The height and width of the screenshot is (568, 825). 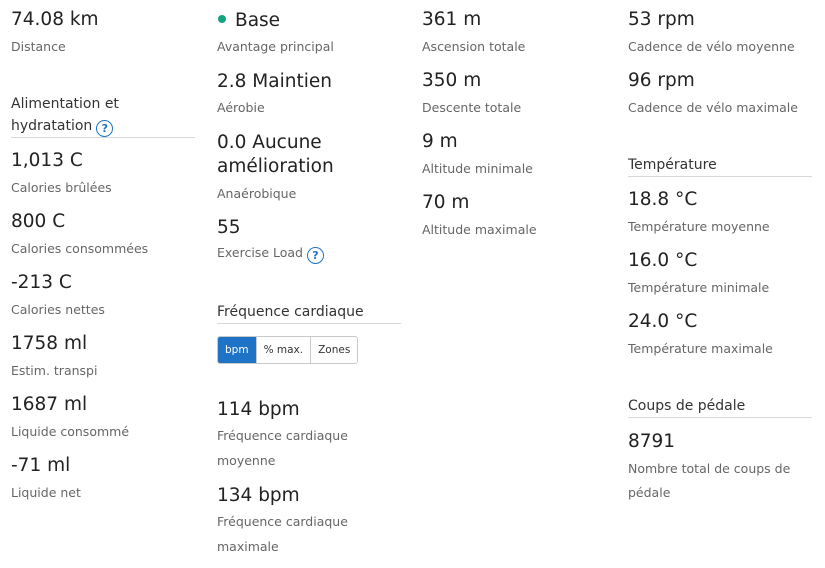 I want to click on heart-rate-unit-toggle: bpm % max. Zones, so click(x=288, y=350).